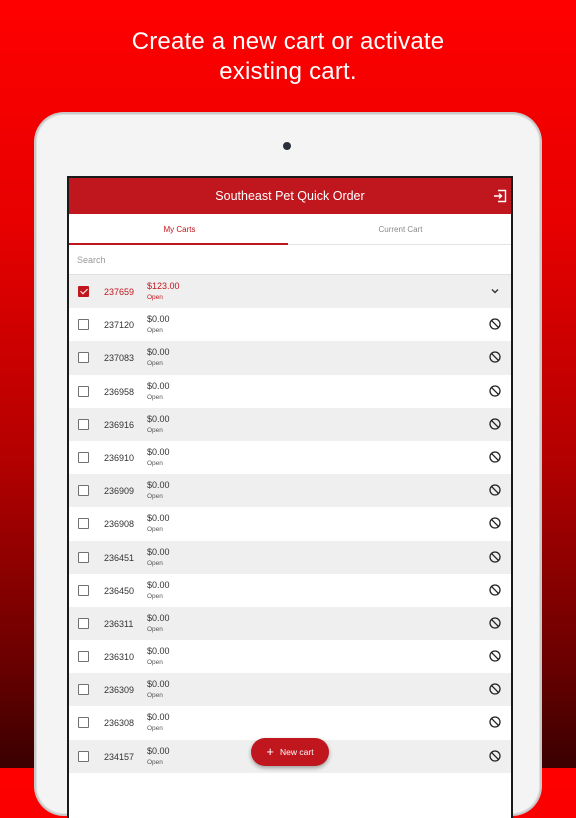 The width and height of the screenshot is (576, 818). Describe the element at coordinates (119, 325) in the screenshot. I see `cart-id: 237120` at that location.